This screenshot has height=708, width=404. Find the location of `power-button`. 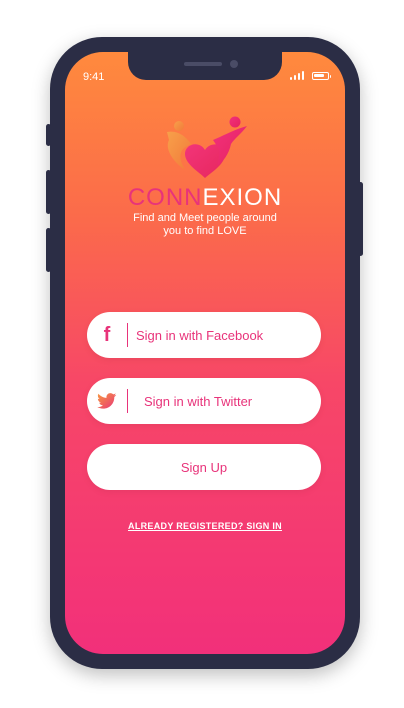

power-button is located at coordinates (360, 219).